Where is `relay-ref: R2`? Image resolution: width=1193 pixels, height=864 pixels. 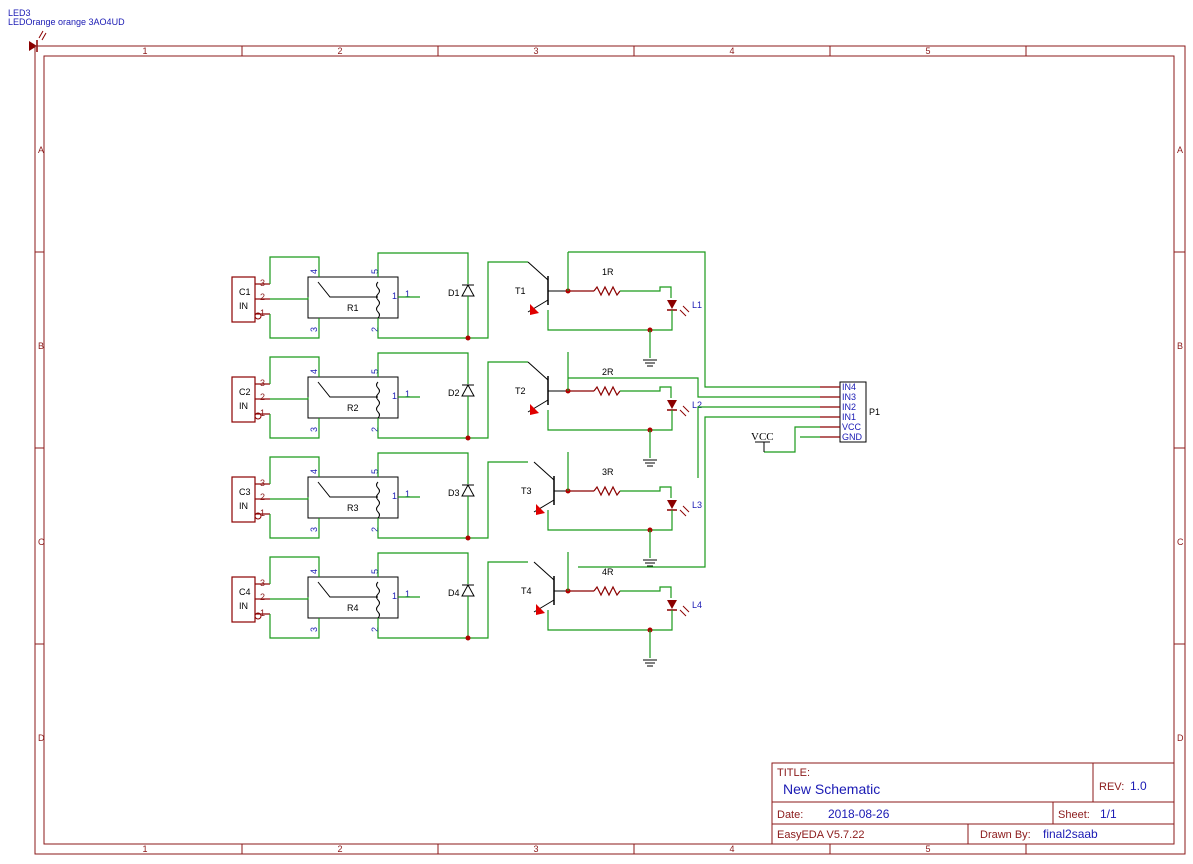
relay-ref: R2 is located at coordinates (353, 408).